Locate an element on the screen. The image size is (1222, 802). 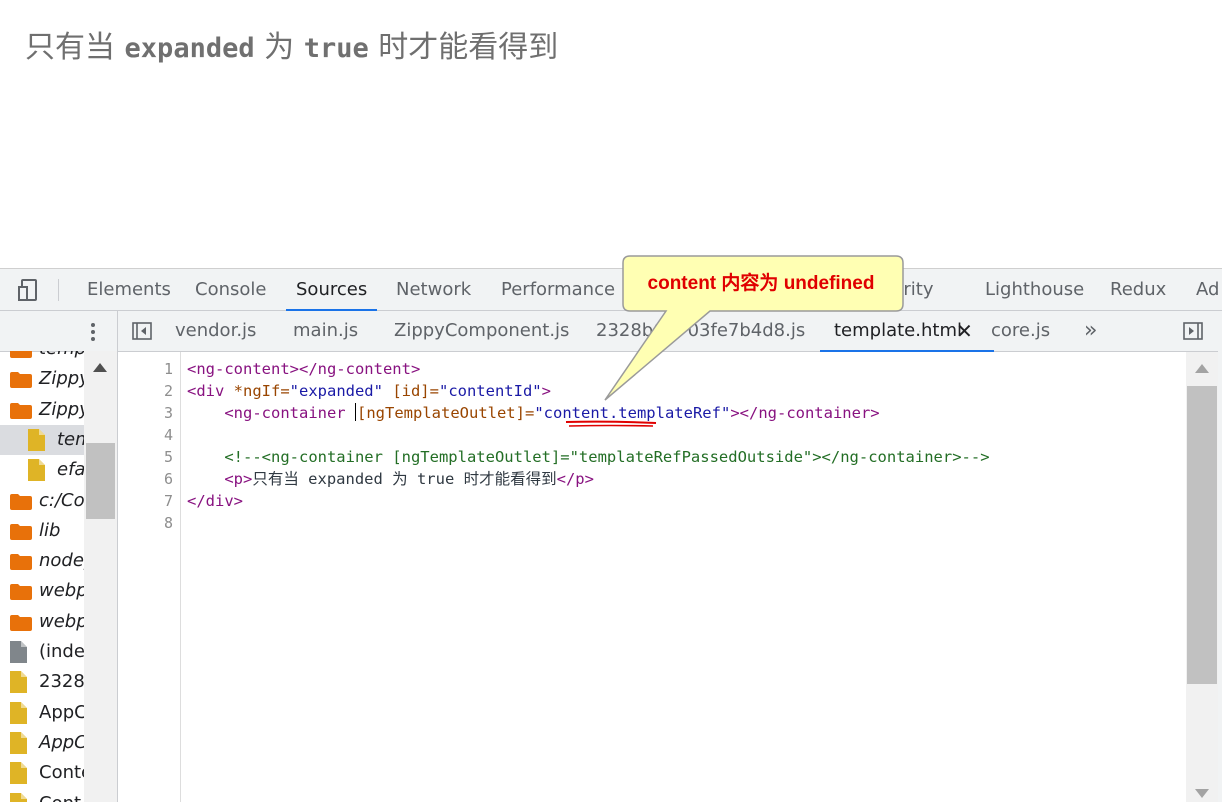
tab-network: Network is located at coordinates (433, 289).